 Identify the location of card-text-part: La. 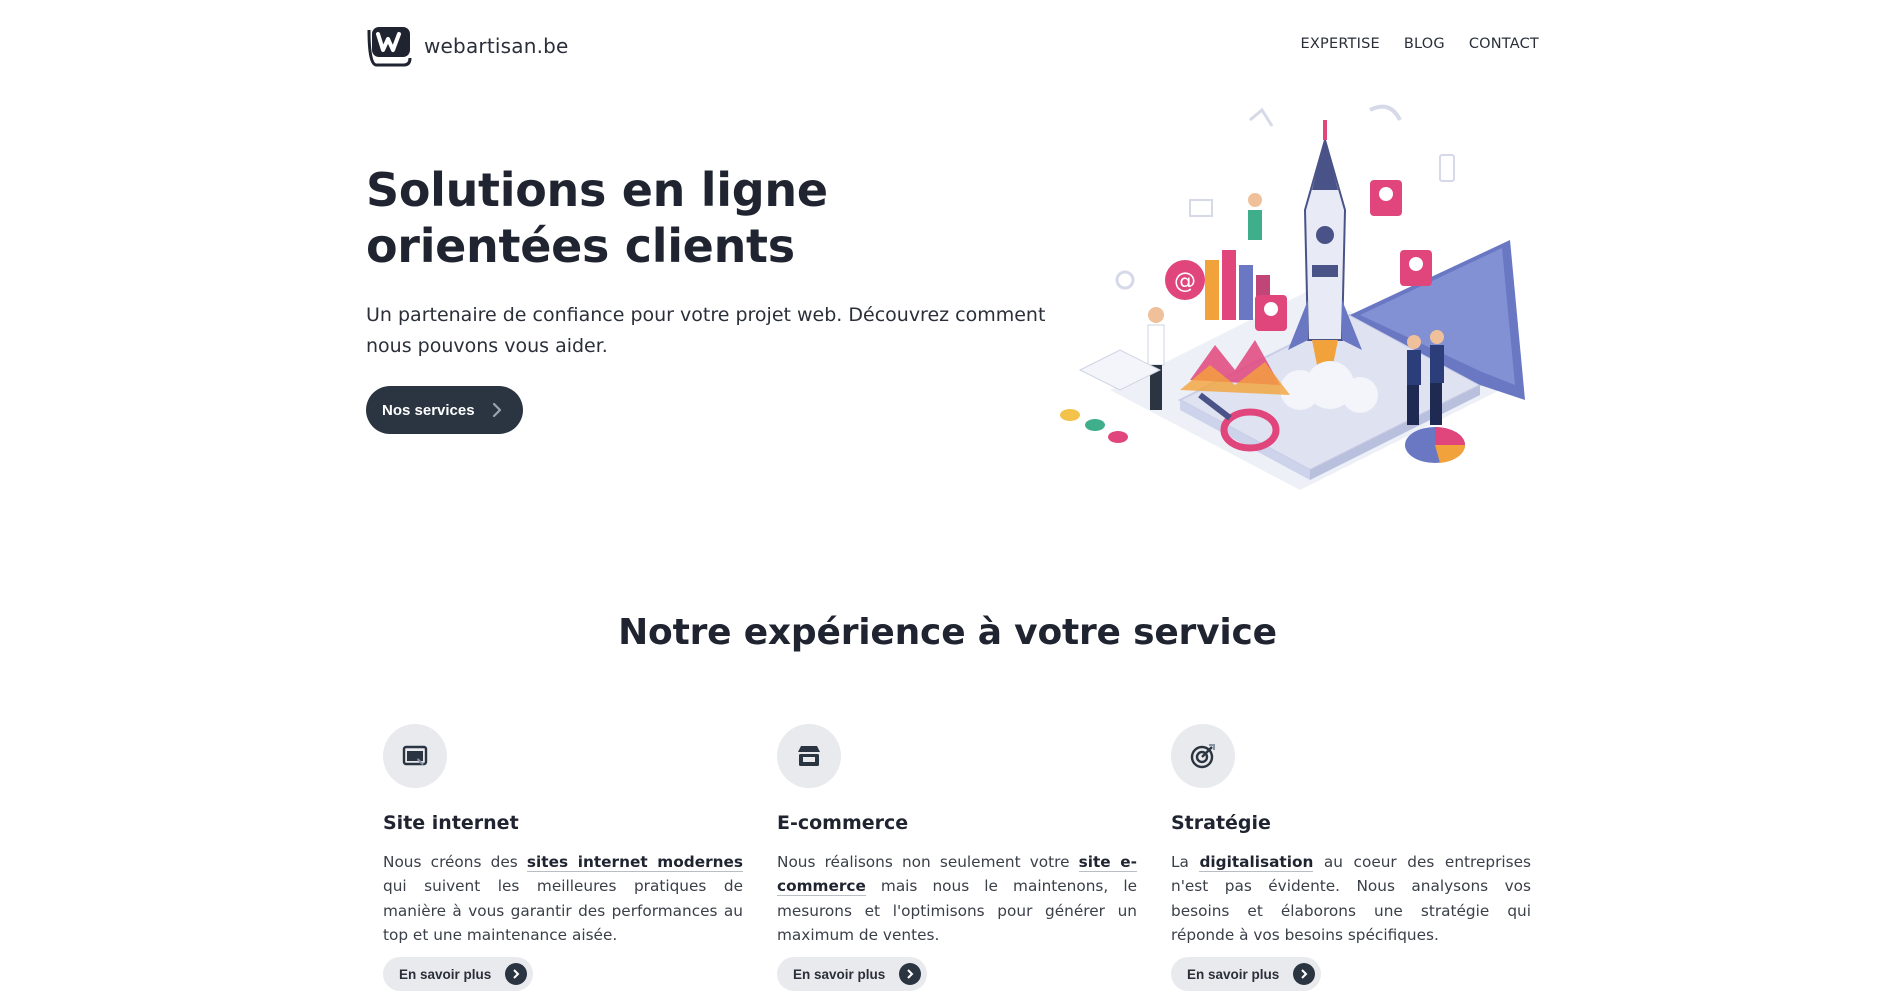
(1185, 862).